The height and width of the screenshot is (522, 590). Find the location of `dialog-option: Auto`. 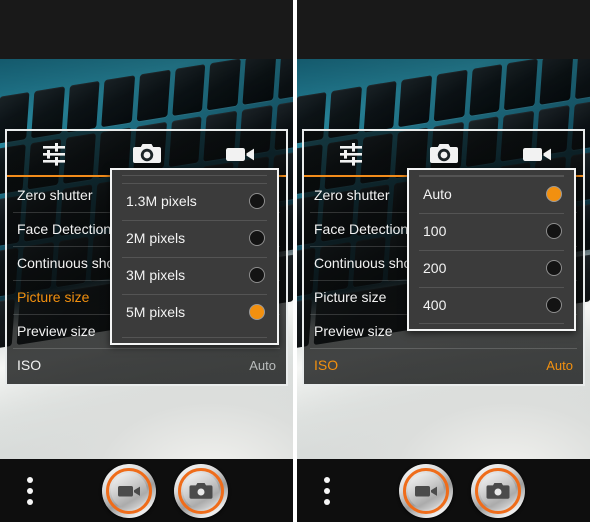

dialog-option: Auto is located at coordinates (491, 194).